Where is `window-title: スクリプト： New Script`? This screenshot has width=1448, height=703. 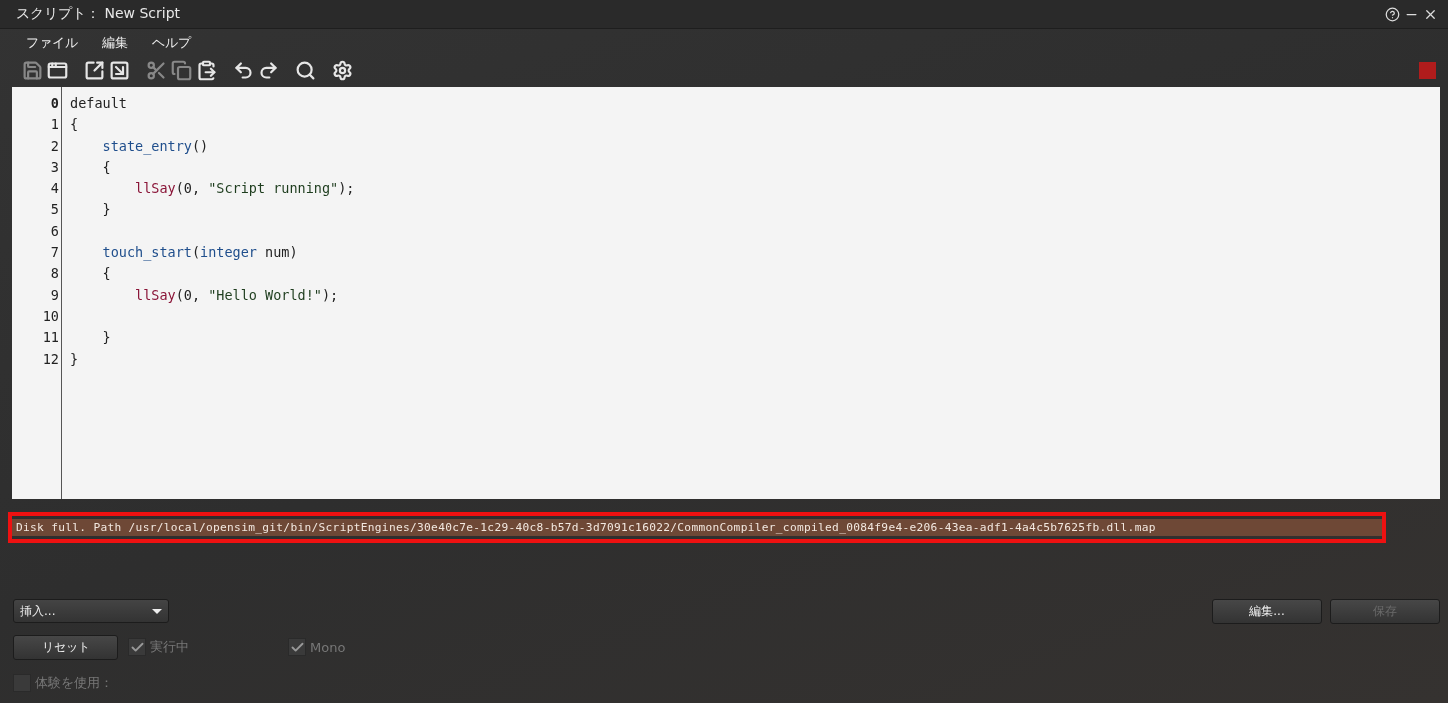 window-title: スクリプト： New Script is located at coordinates (99, 14).